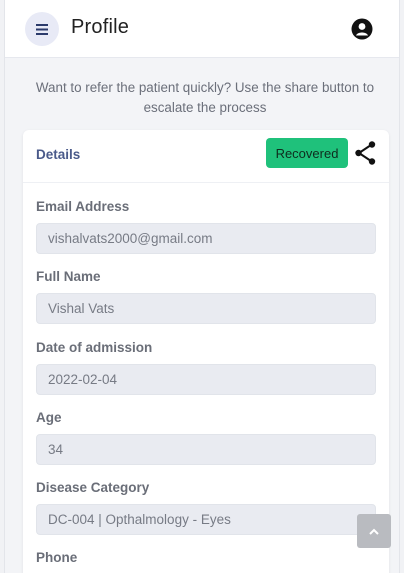  I want to click on page-title: Profile, so click(100, 27).